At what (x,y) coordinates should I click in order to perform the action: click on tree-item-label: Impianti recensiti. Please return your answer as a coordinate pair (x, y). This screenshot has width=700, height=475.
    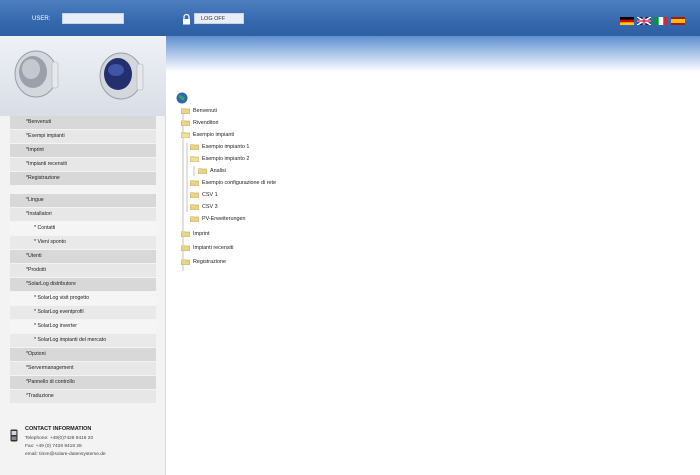
    Looking at the image, I should click on (213, 248).